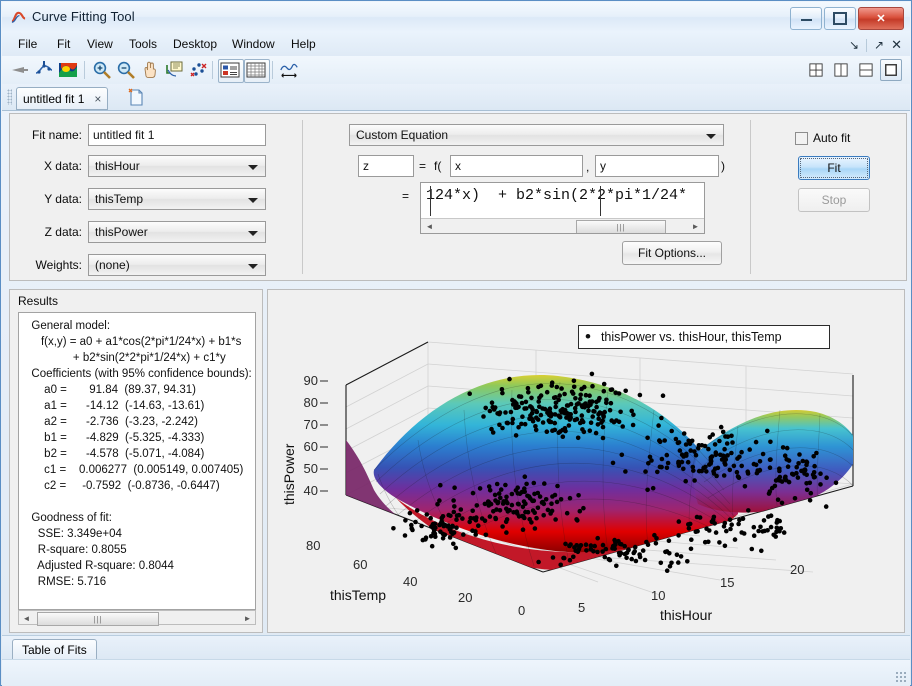 This screenshot has width=912, height=686. I want to click on z-data-select: thisPower, so click(177, 232).